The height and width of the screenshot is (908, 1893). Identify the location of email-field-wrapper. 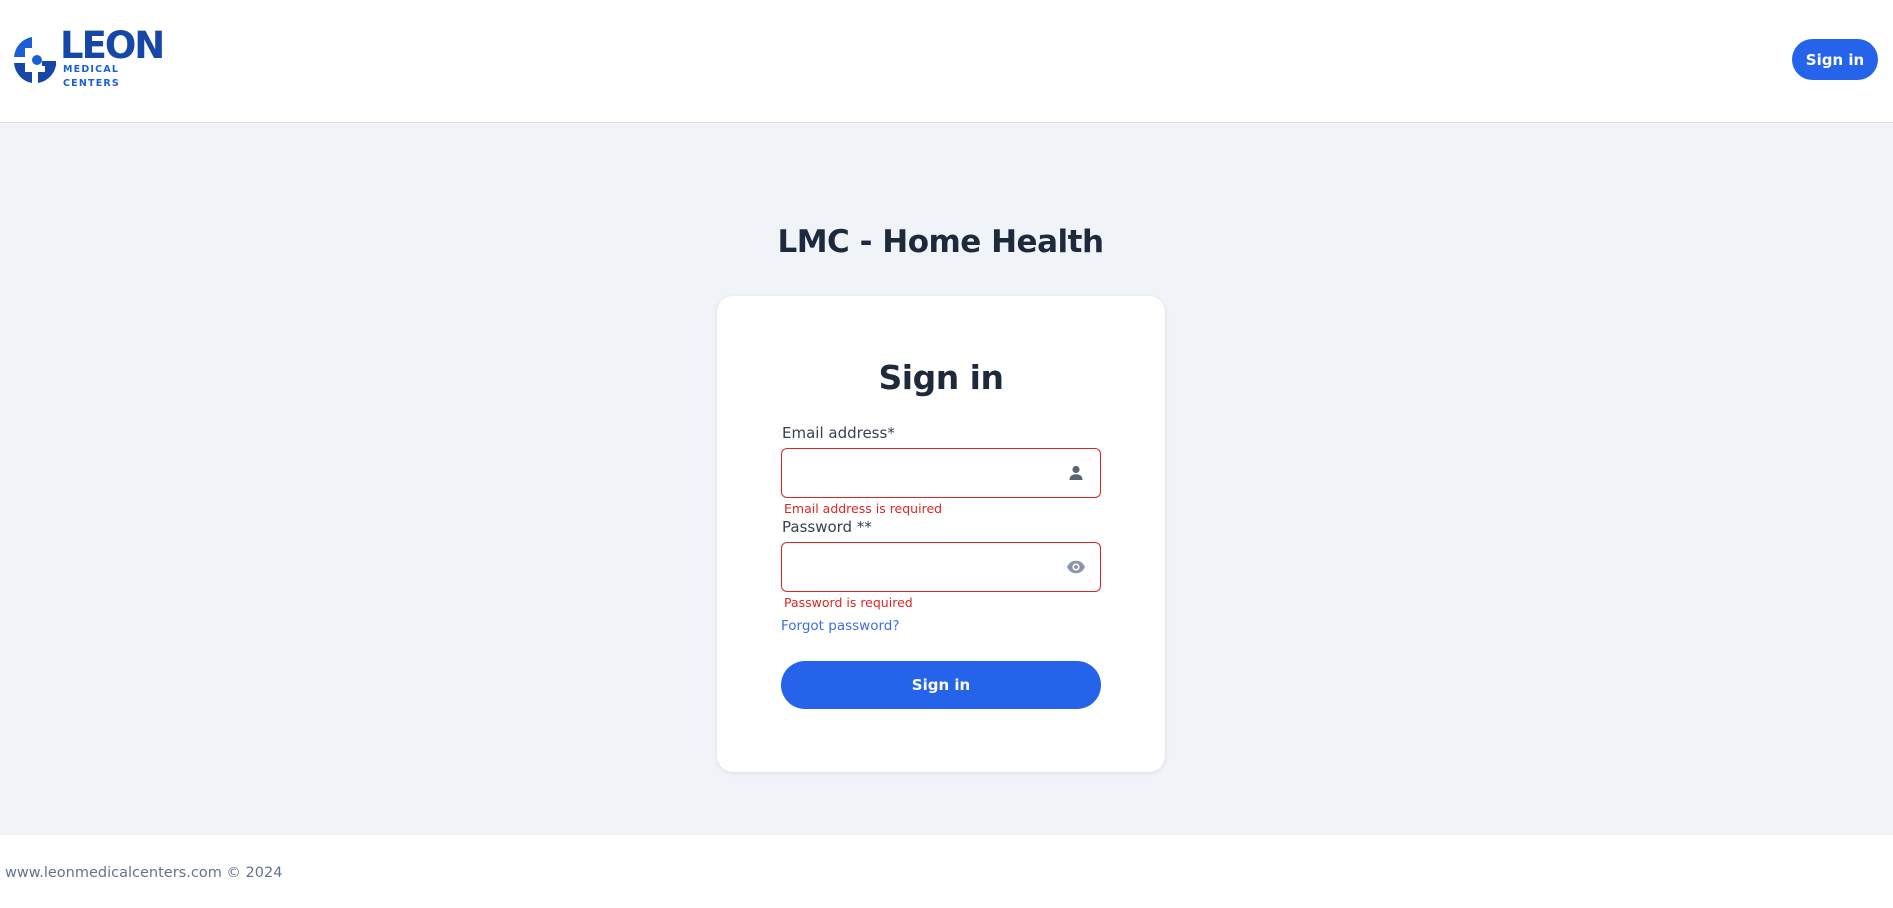
(941, 473).